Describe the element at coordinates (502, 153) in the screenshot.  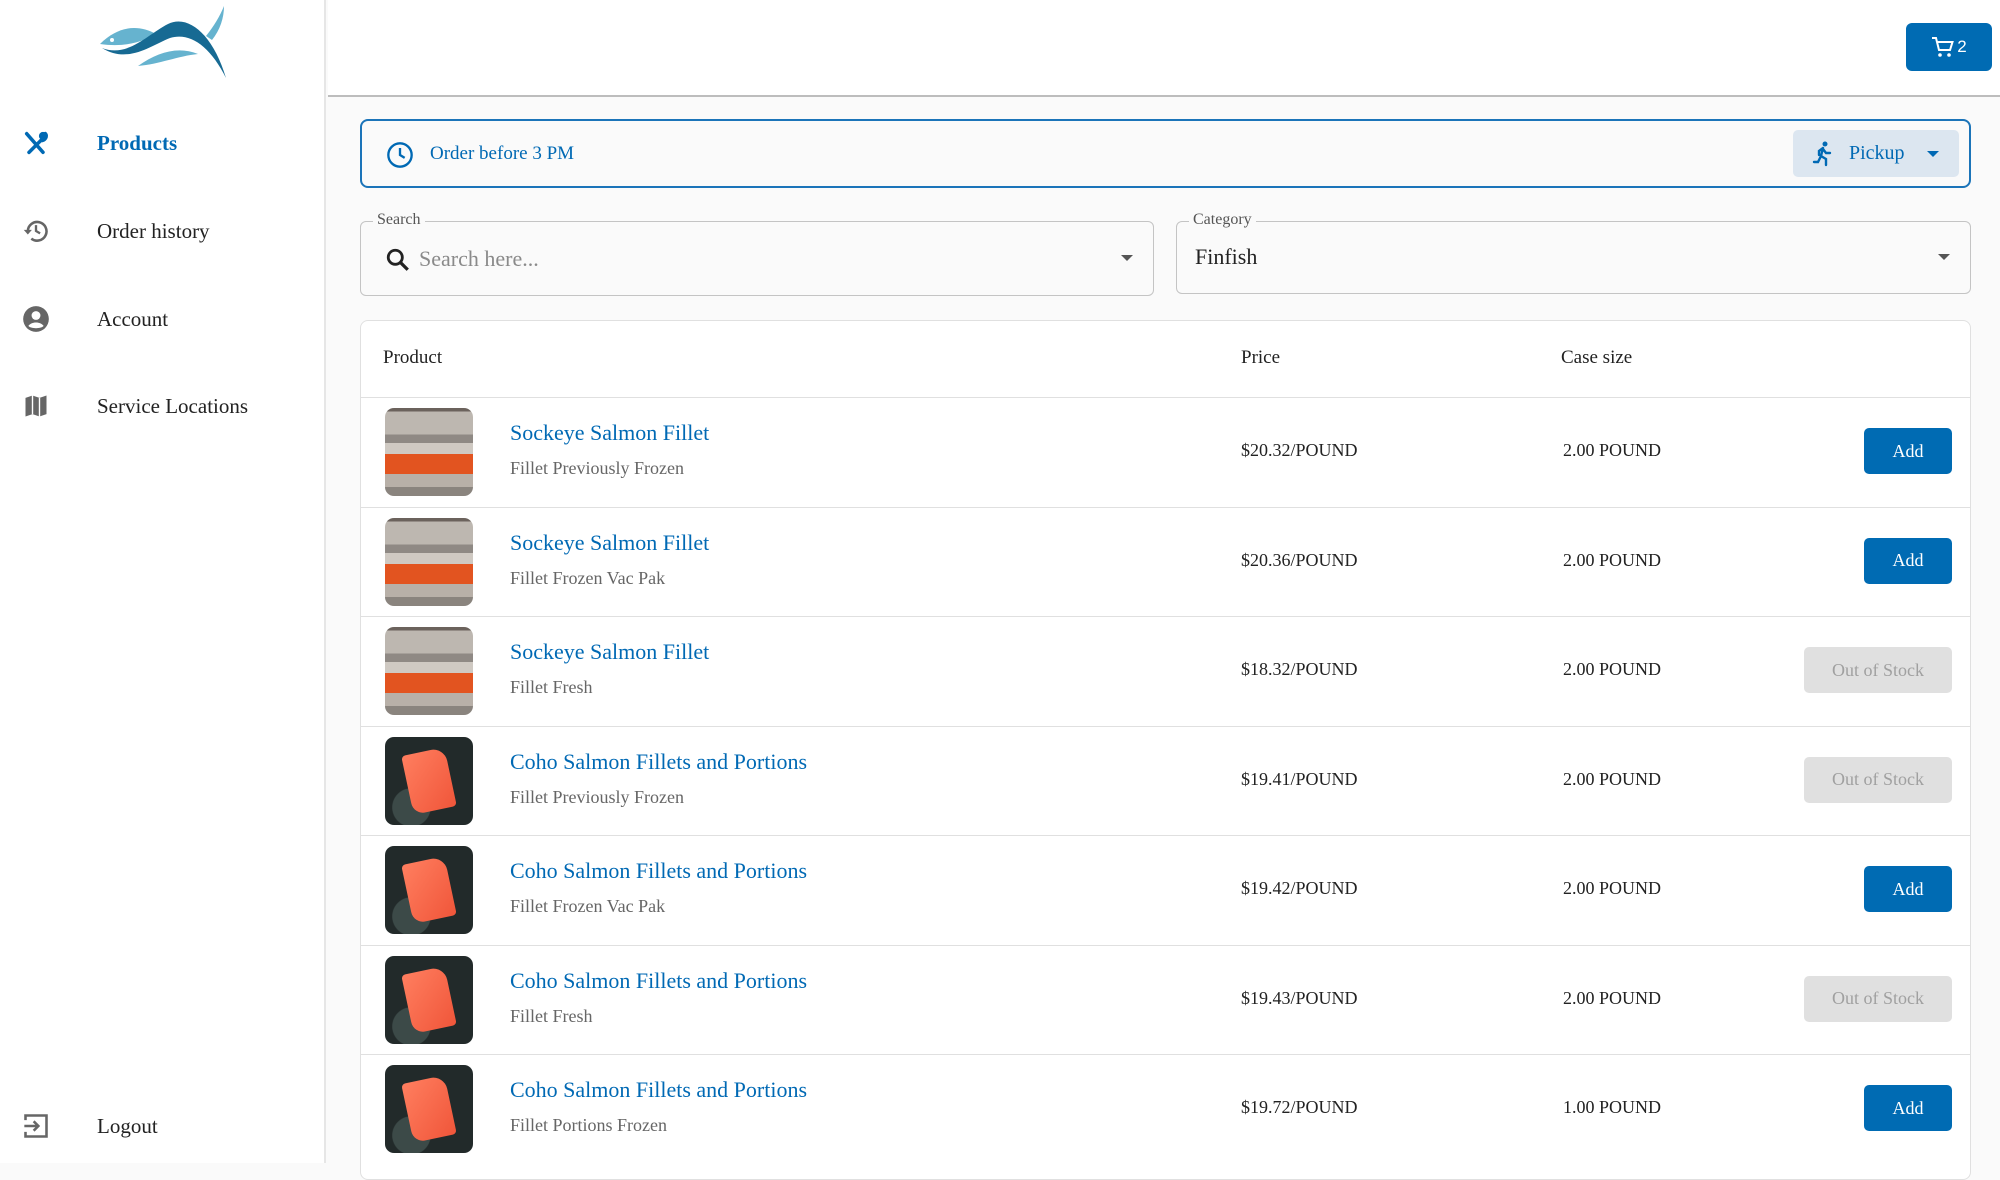
I see `order-cutoff-text: Order before 3 PM` at that location.